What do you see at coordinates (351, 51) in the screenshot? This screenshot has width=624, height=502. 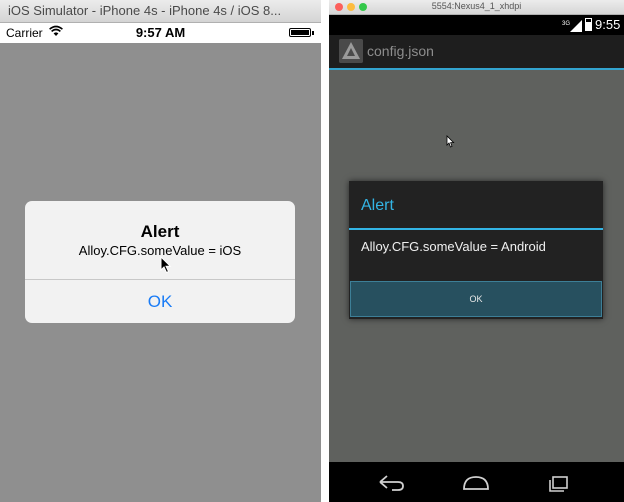 I see `app-launcher-icon` at bounding box center [351, 51].